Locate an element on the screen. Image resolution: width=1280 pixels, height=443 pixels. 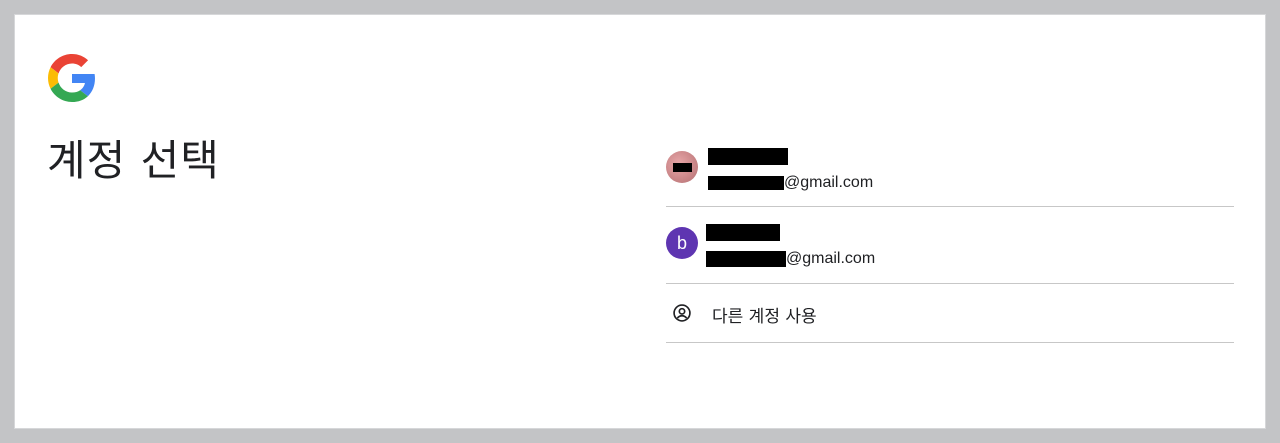
use-another-account-label: 다른 계정 사용 is located at coordinates (764, 317).